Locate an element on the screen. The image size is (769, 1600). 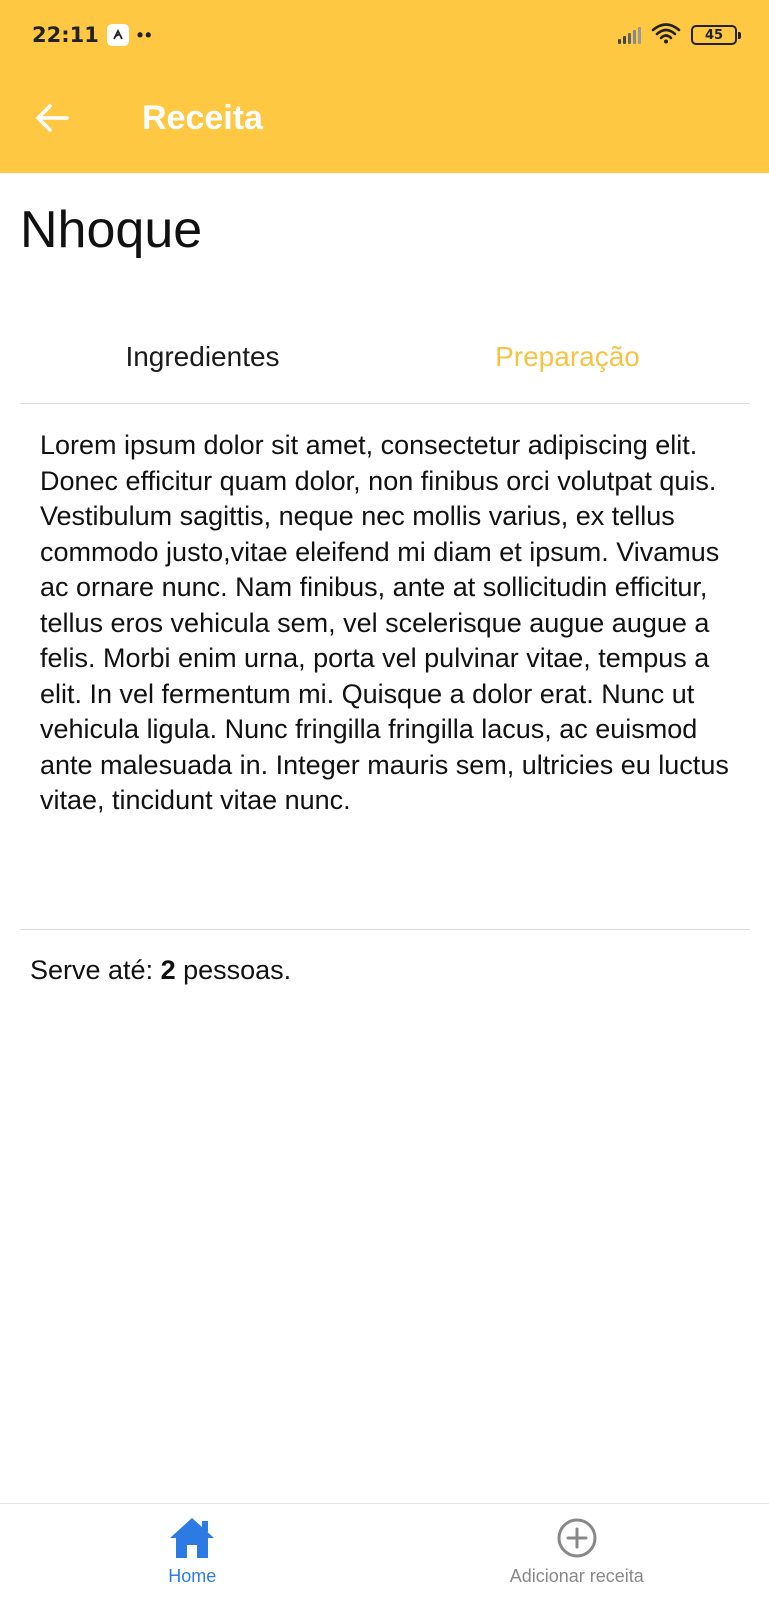
nav-add-recipe: Adicionar receita is located at coordinates (577, 1552).